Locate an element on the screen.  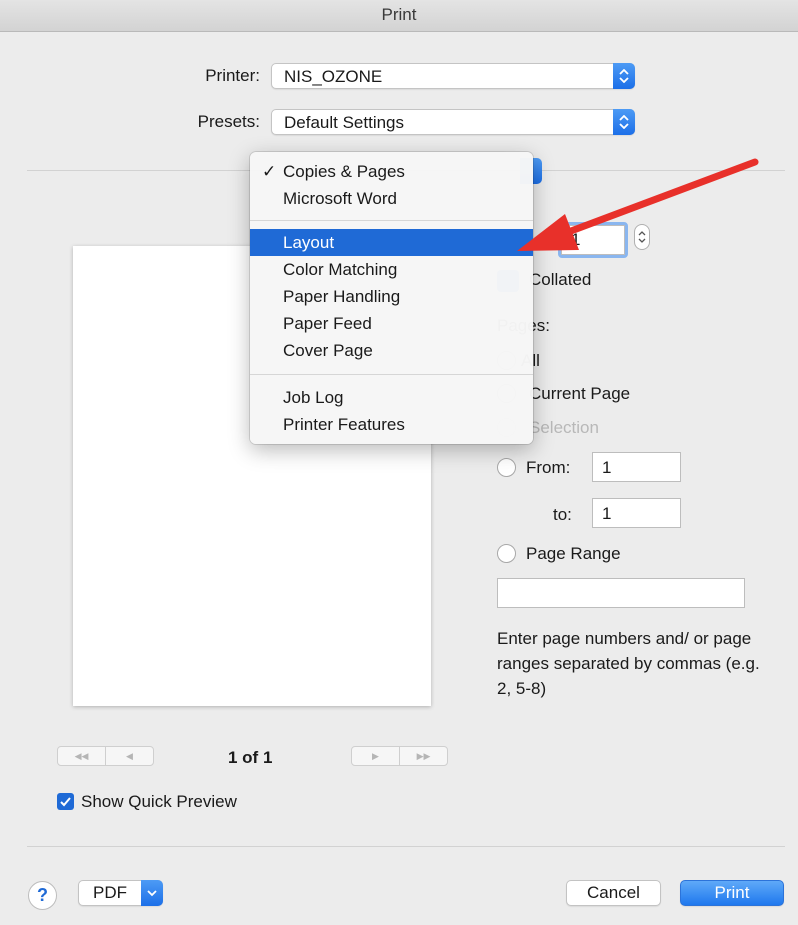
menu-item-copies-pages: ✓ Copies & Pages is located at coordinates (391, 171).